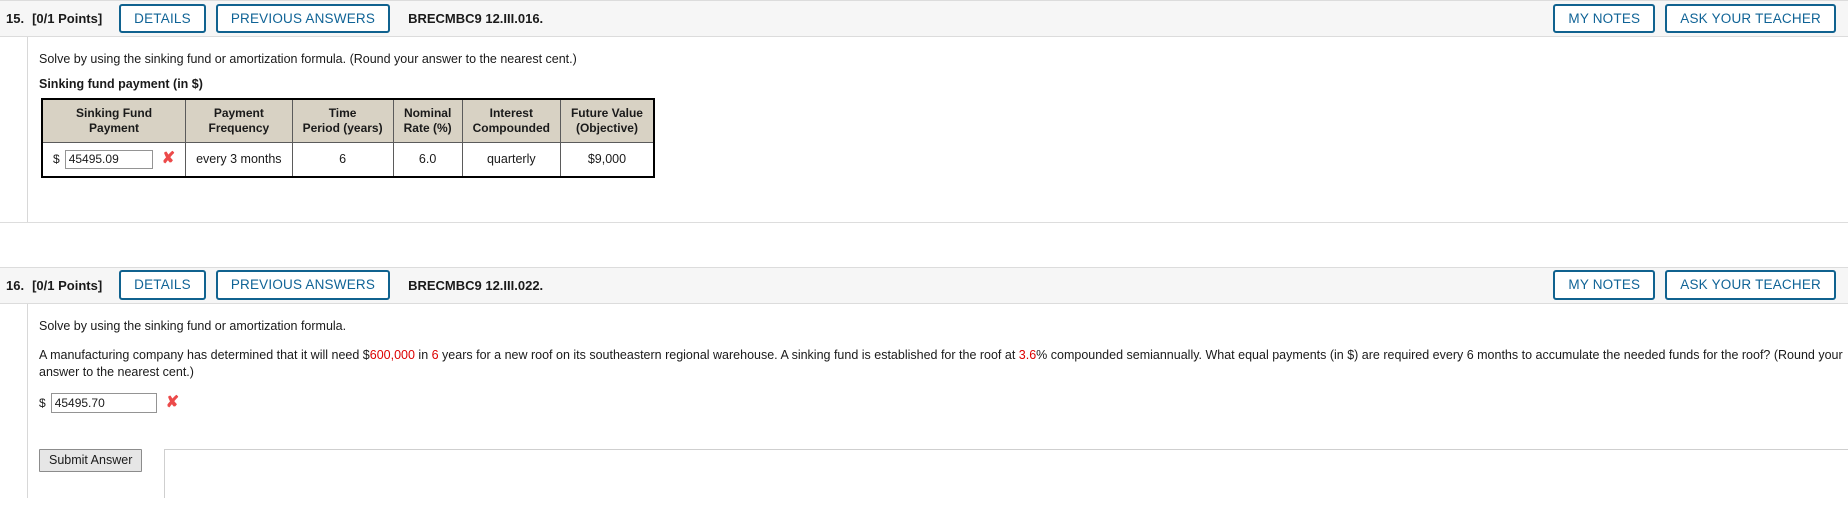 Image resolution: width=1848 pixels, height=525 pixels. Describe the element at coordinates (511, 112) in the screenshot. I see `col-line-1: Interest` at that location.